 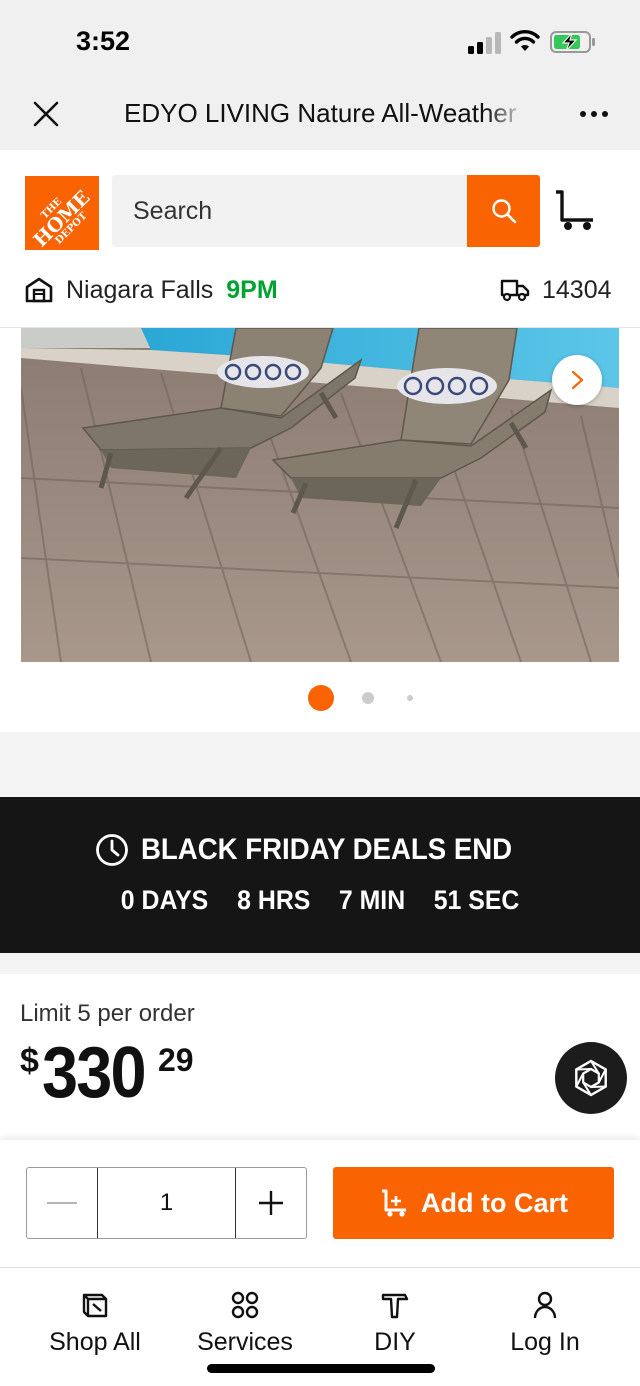 What do you see at coordinates (321, 1368) in the screenshot?
I see `home-indicator` at bounding box center [321, 1368].